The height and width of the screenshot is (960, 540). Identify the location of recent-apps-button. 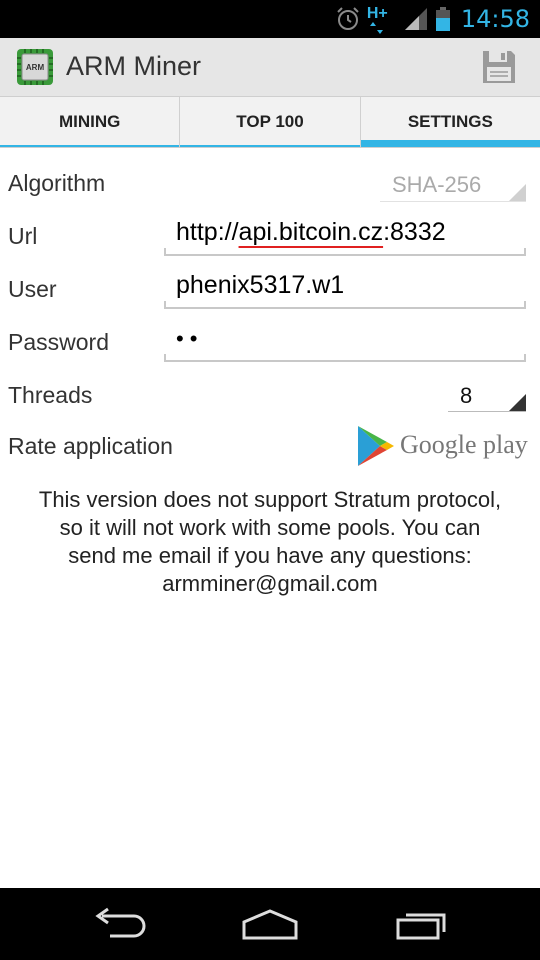
(422, 924).